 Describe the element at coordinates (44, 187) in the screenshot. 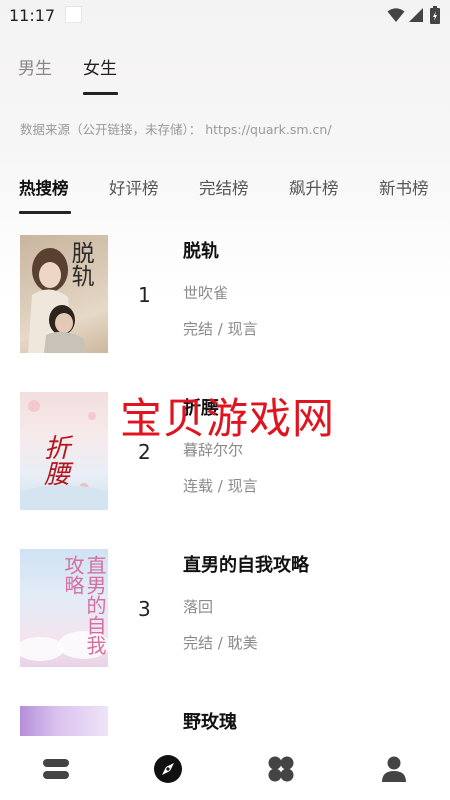

I see `tab-hot-search: 热搜榜` at that location.